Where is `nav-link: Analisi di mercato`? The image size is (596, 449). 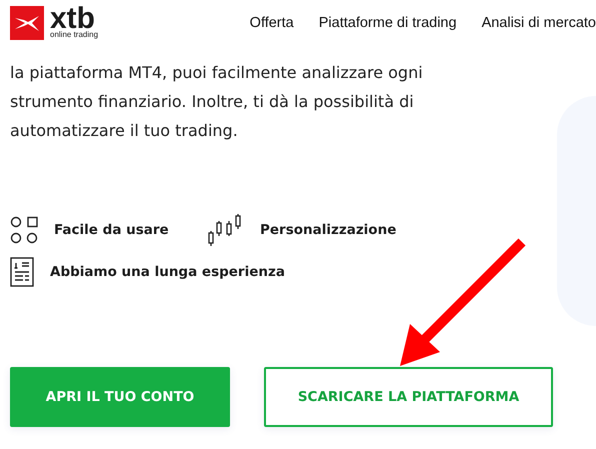 nav-link: Analisi di mercato is located at coordinates (539, 23).